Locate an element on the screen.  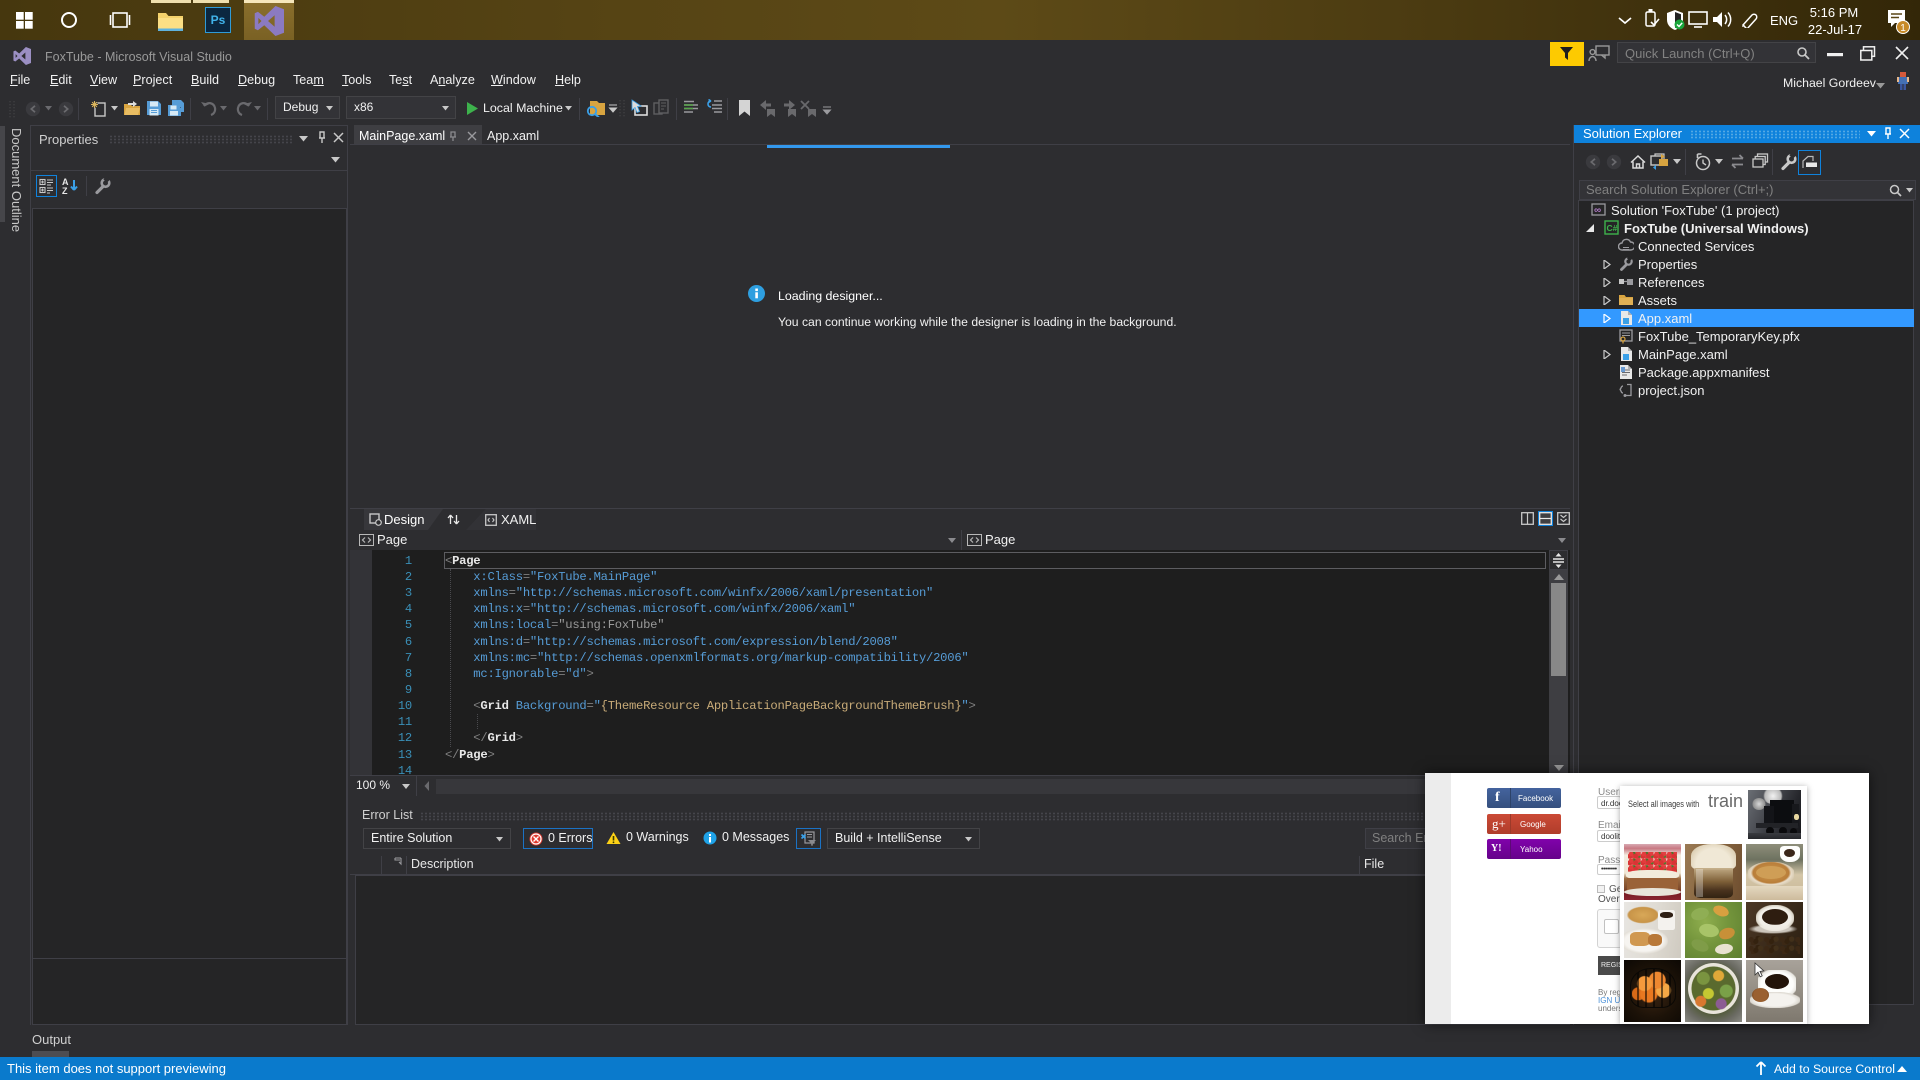
svg-text: C# is located at coordinates (1612, 228).